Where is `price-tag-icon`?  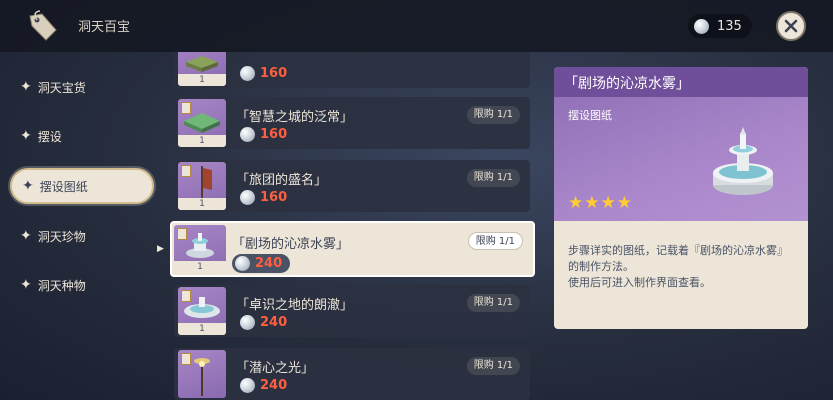 price-tag-icon is located at coordinates (43, 25).